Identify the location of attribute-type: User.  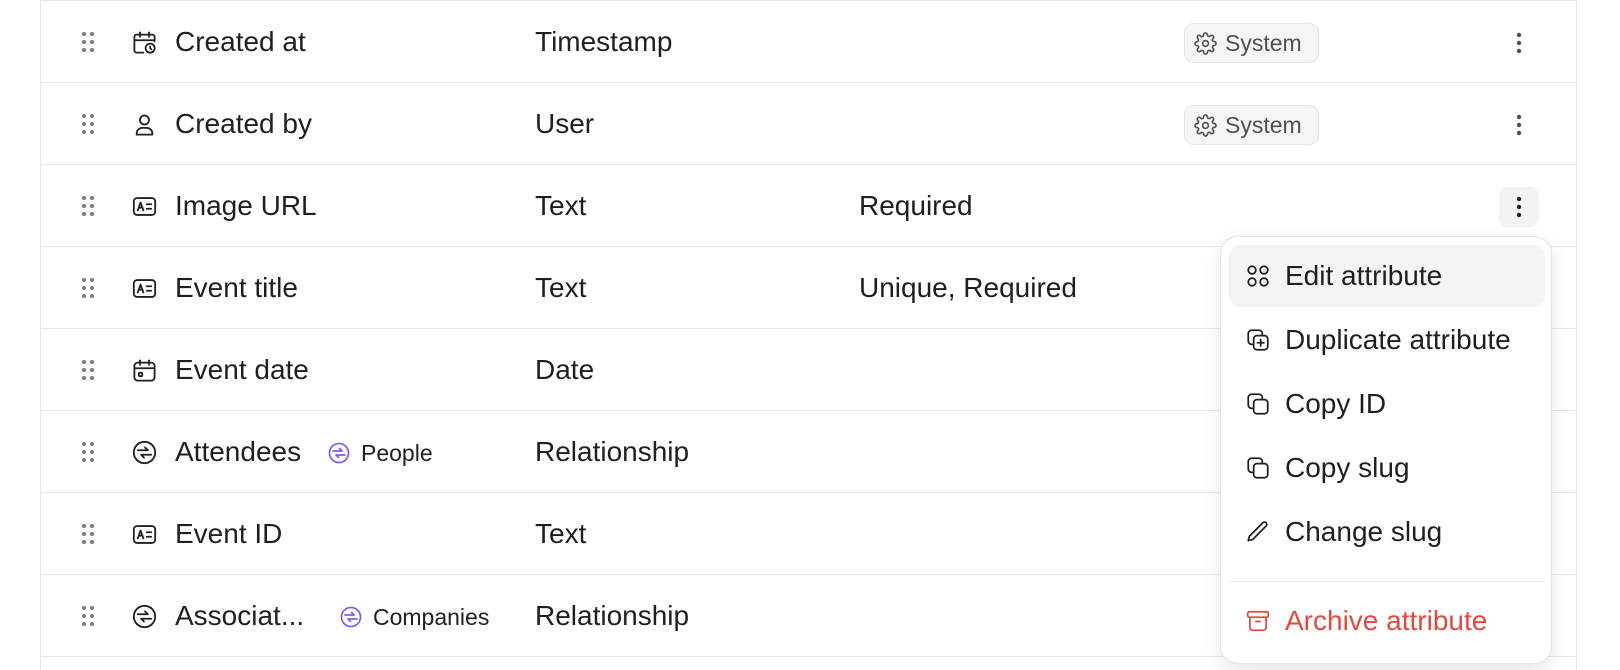
(565, 123).